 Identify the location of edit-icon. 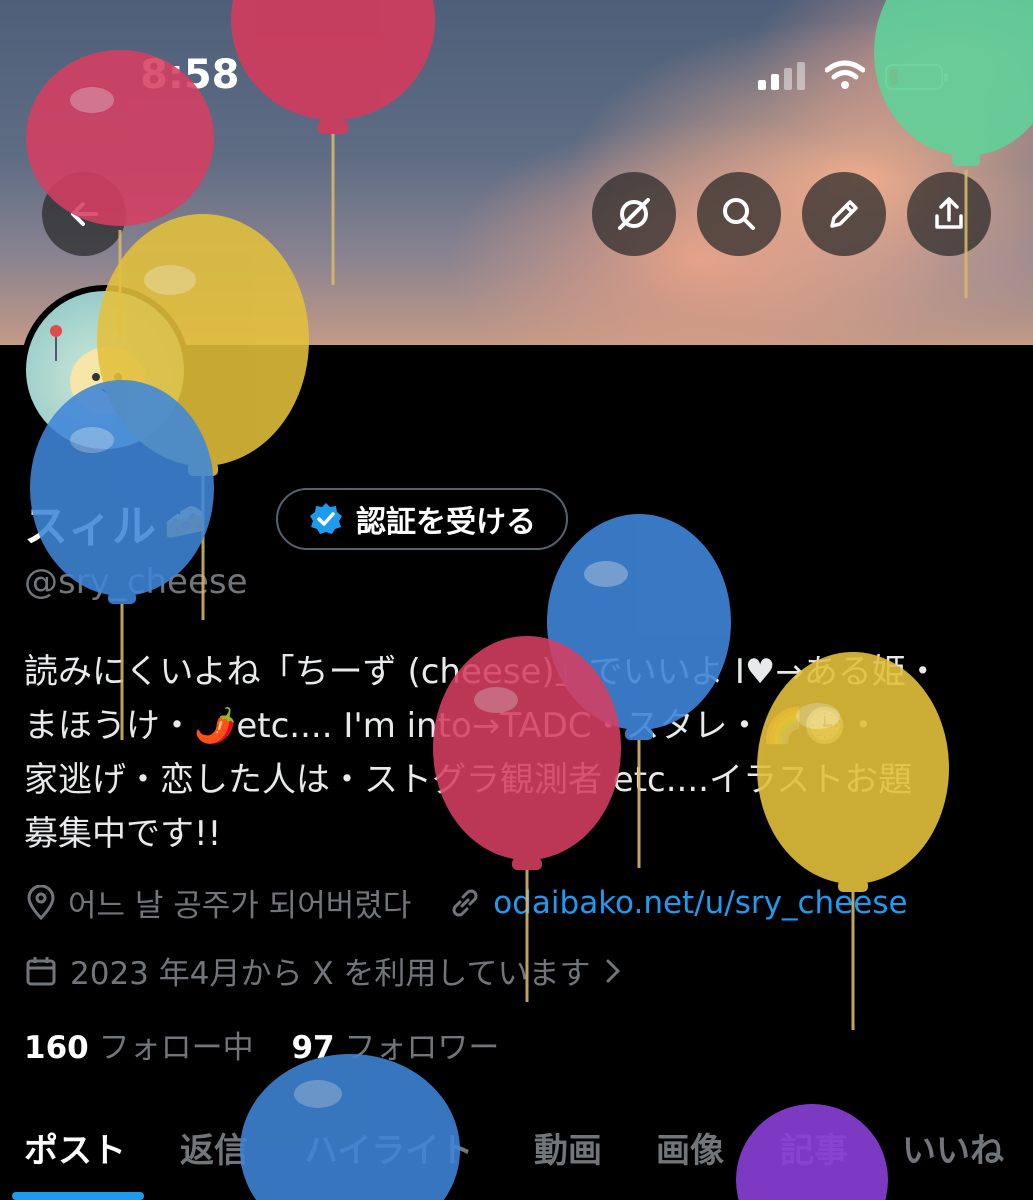
(844, 214).